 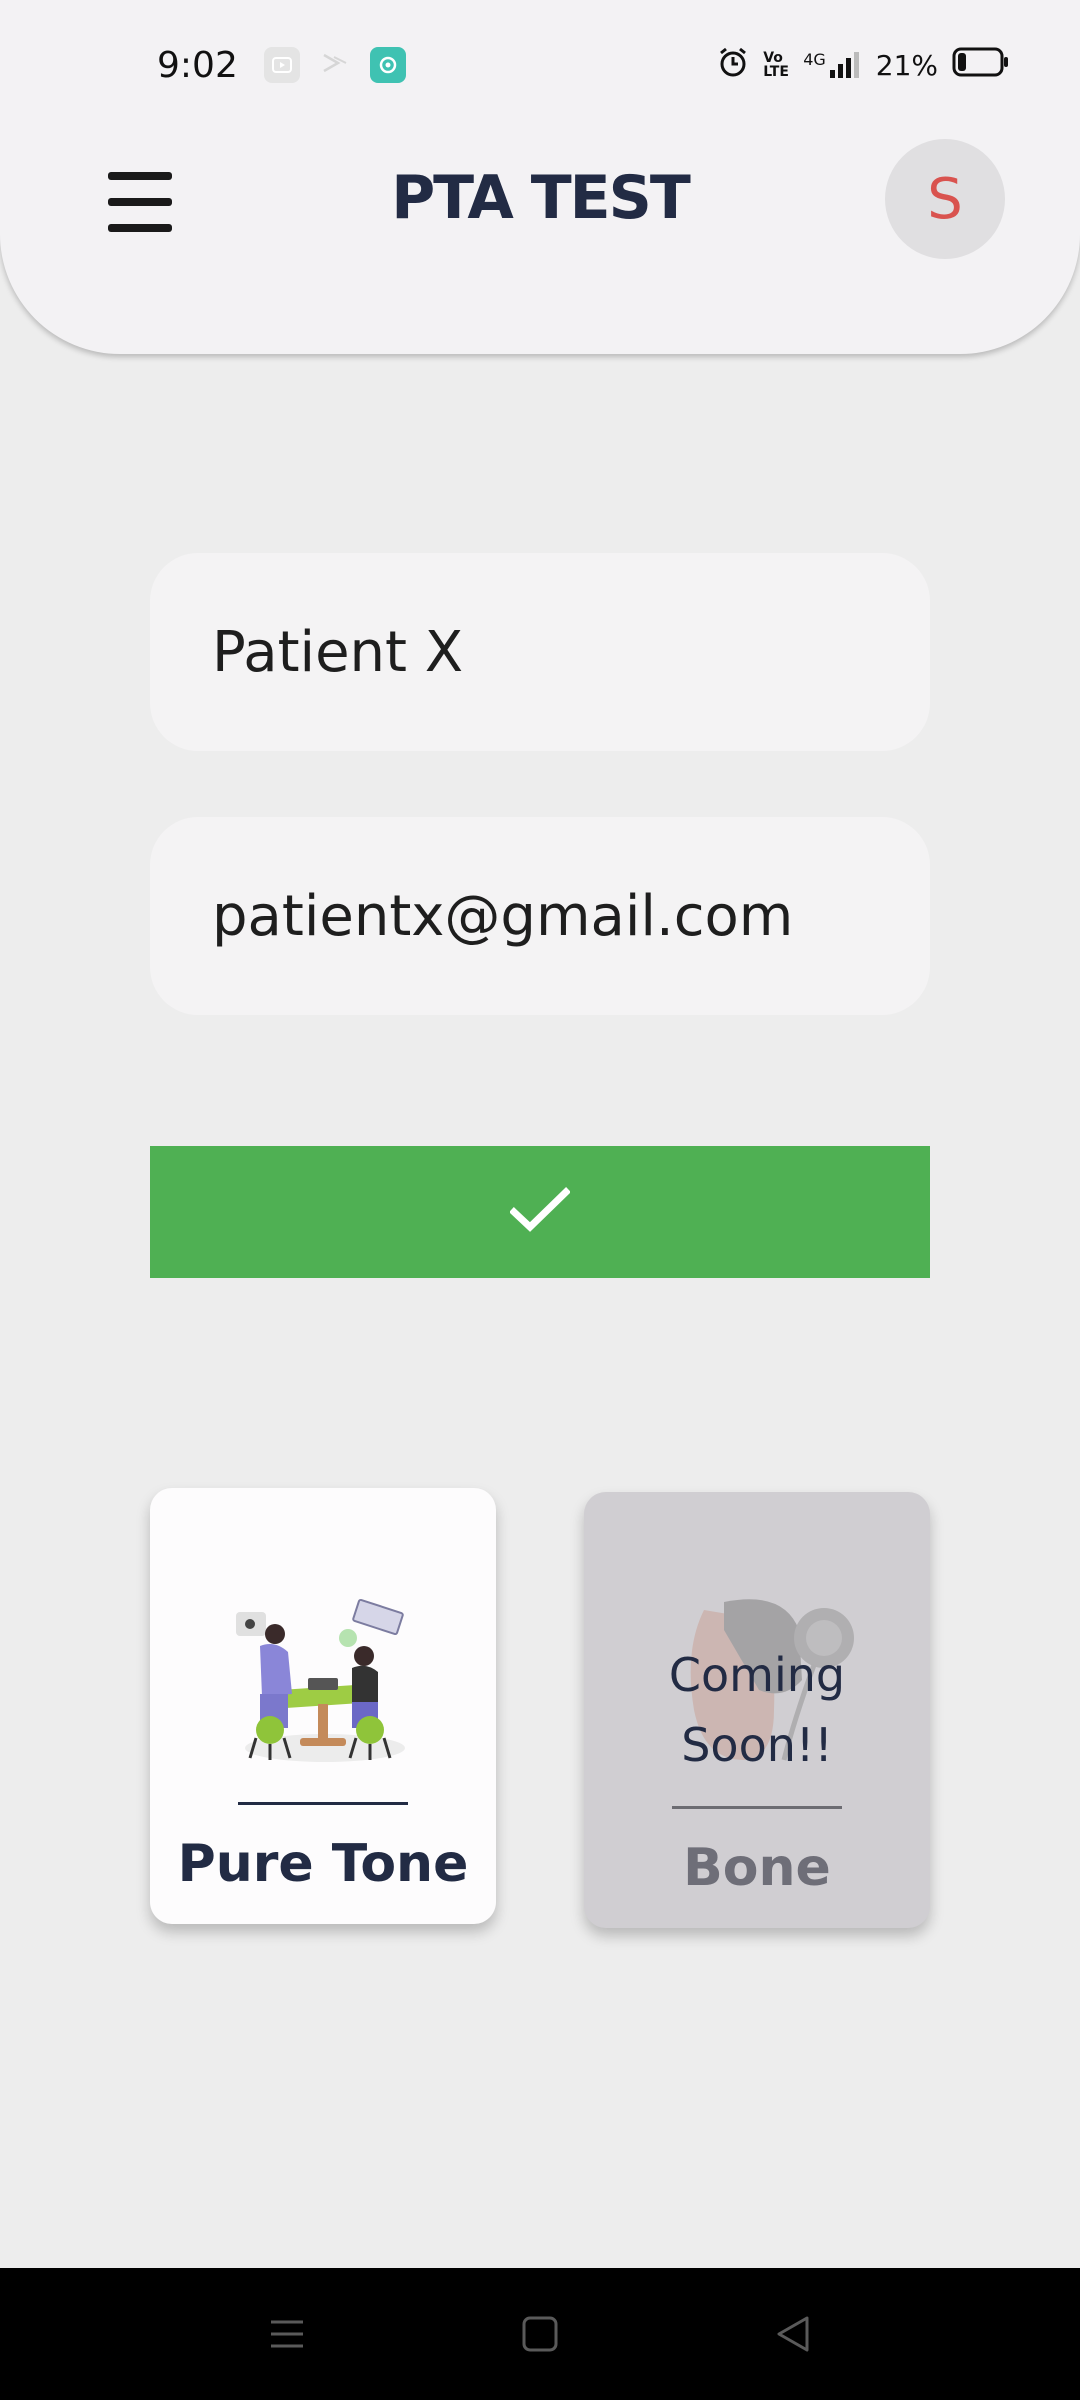 I want to click on signal-icon: 4G, so click(x=832, y=65).